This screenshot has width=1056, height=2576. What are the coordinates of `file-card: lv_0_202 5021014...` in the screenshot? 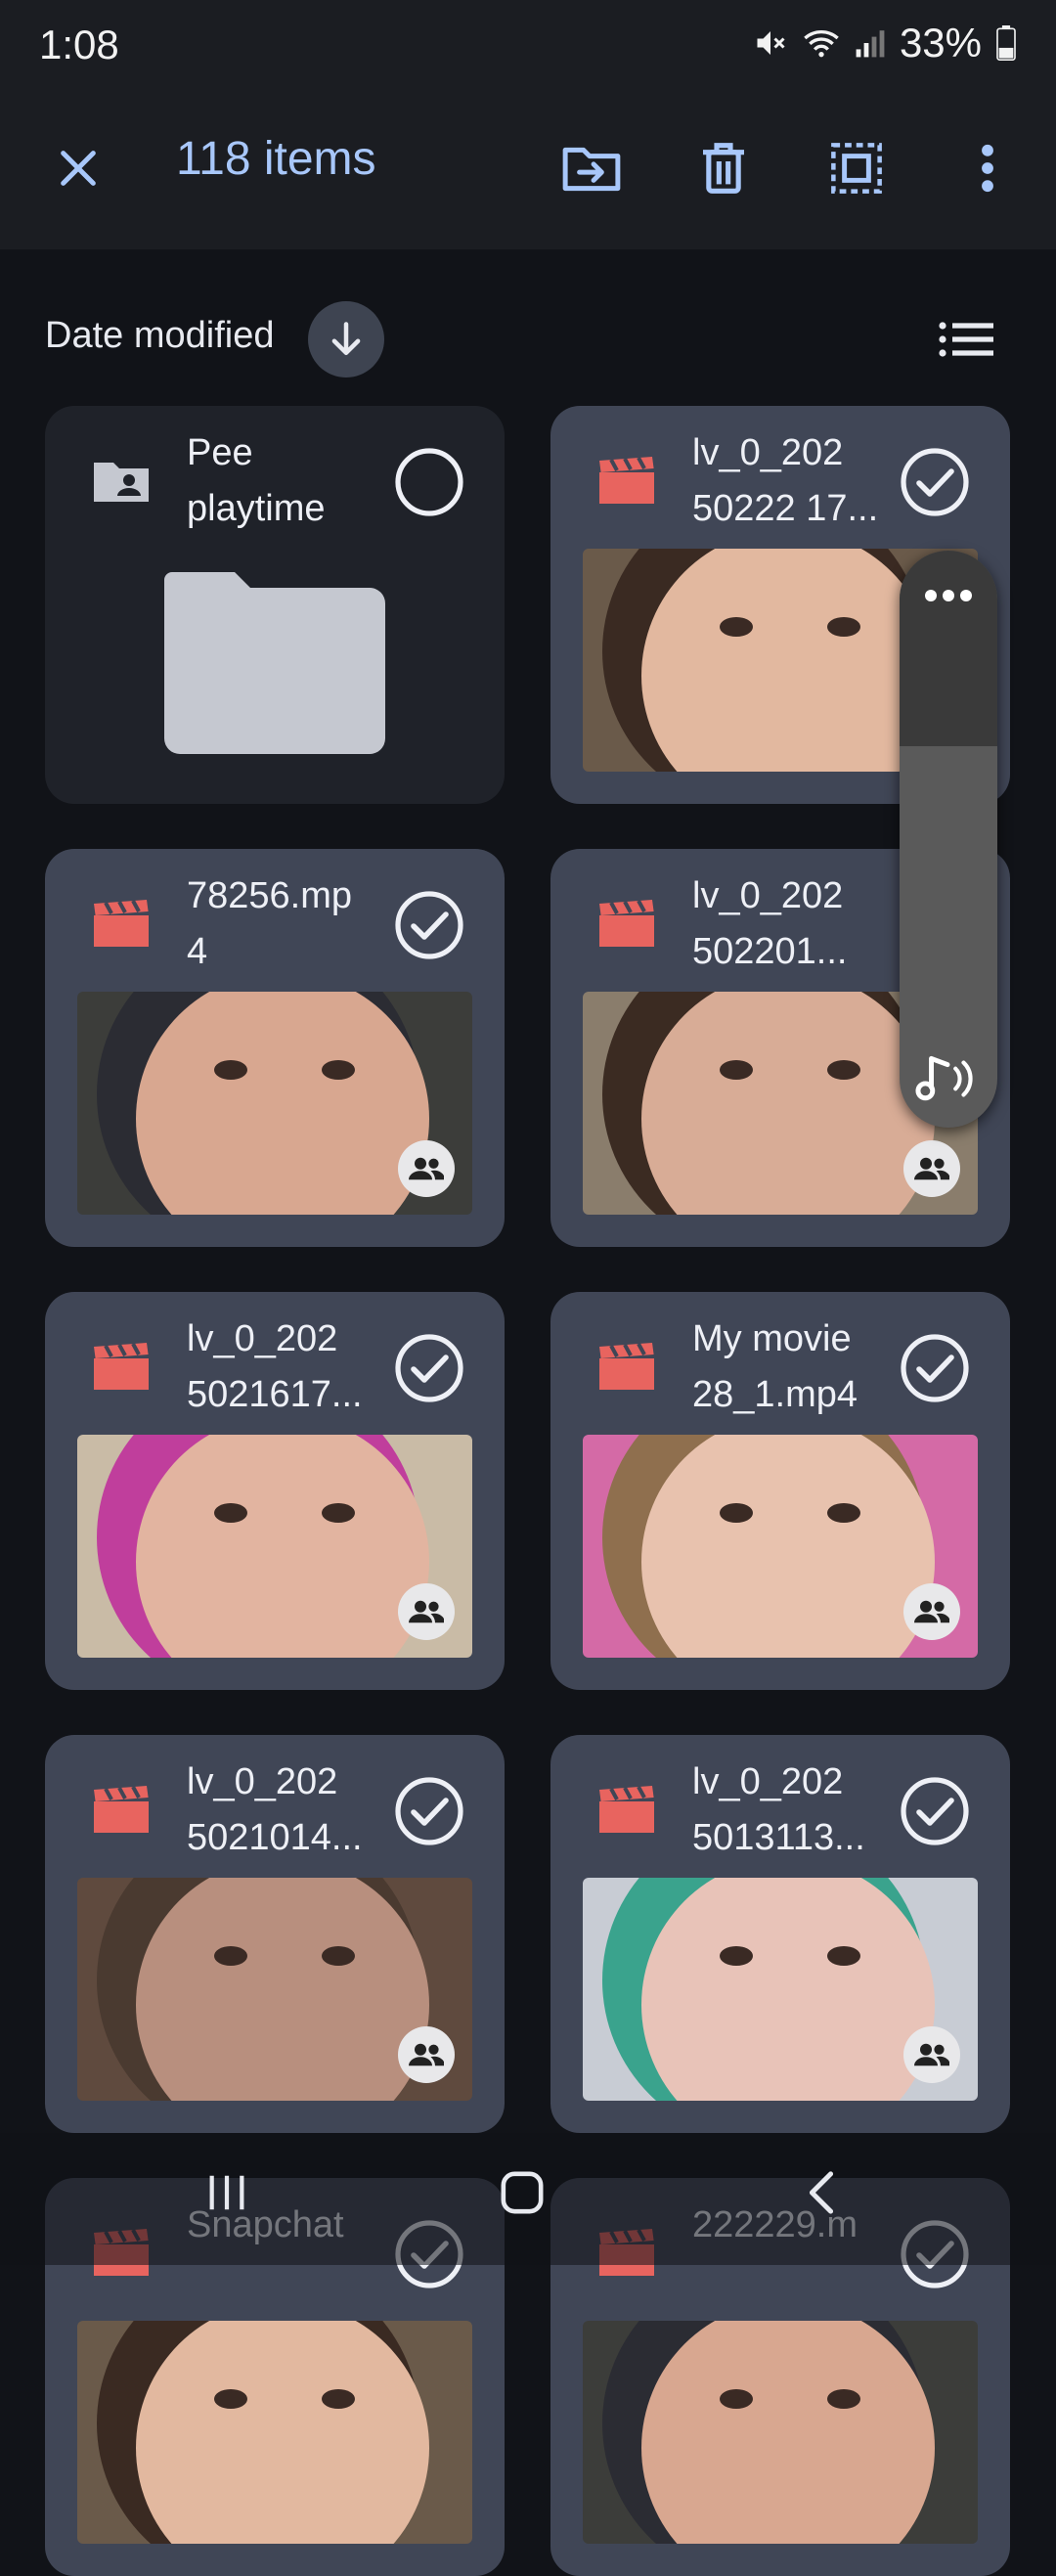 It's located at (275, 1934).